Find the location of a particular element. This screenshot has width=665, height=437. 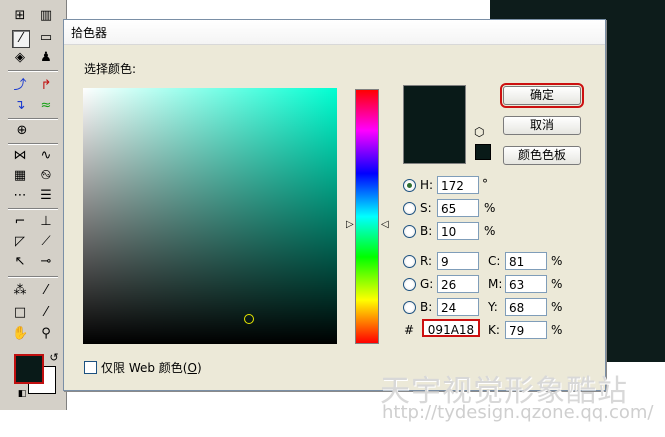

hex-label: # is located at coordinates (409, 330).